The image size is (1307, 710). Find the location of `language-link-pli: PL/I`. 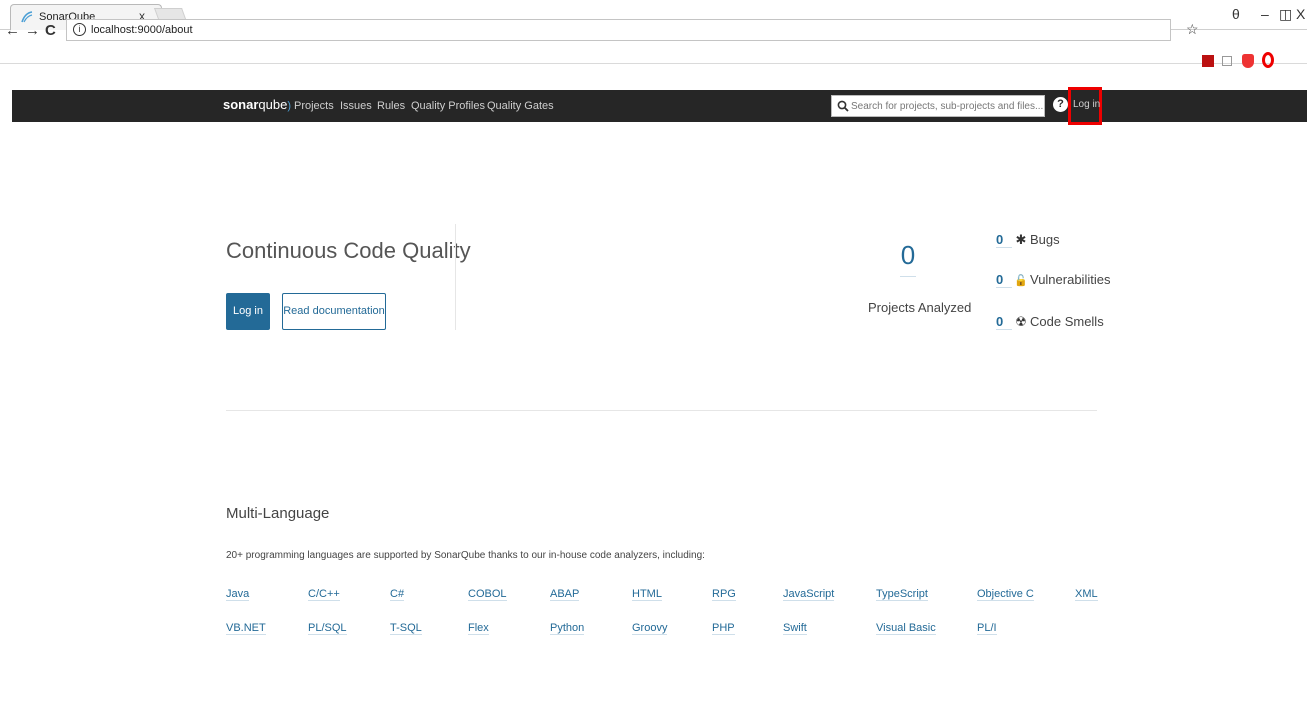

language-link-pli: PL/I is located at coordinates (987, 628).